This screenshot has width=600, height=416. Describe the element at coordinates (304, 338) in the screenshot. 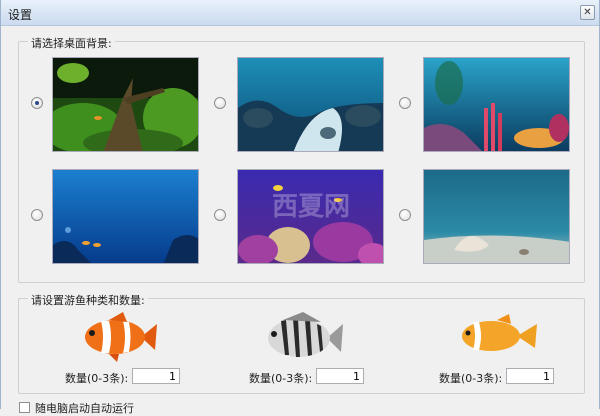

I see `striped-fish-icon` at that location.